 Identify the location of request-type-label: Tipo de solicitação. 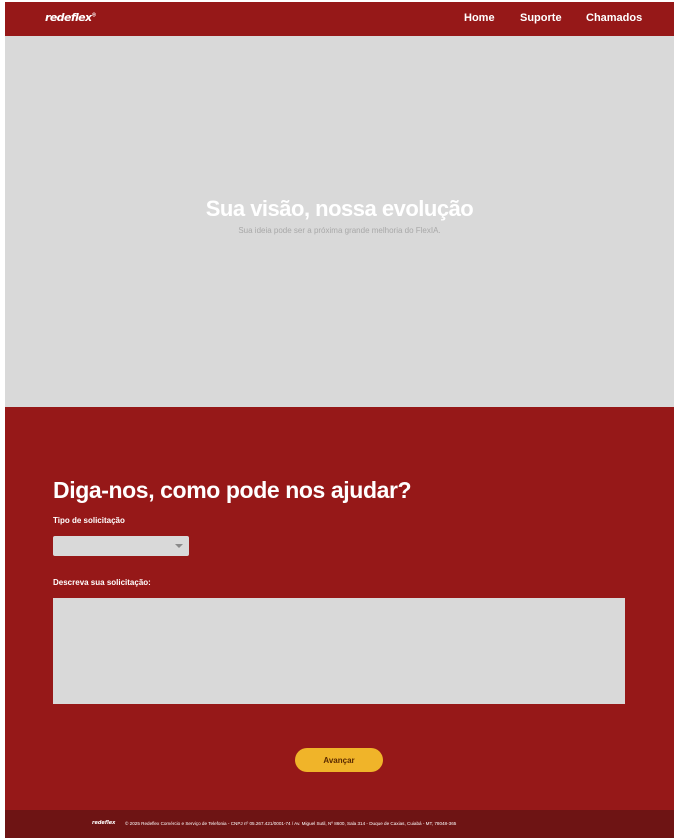
(89, 520).